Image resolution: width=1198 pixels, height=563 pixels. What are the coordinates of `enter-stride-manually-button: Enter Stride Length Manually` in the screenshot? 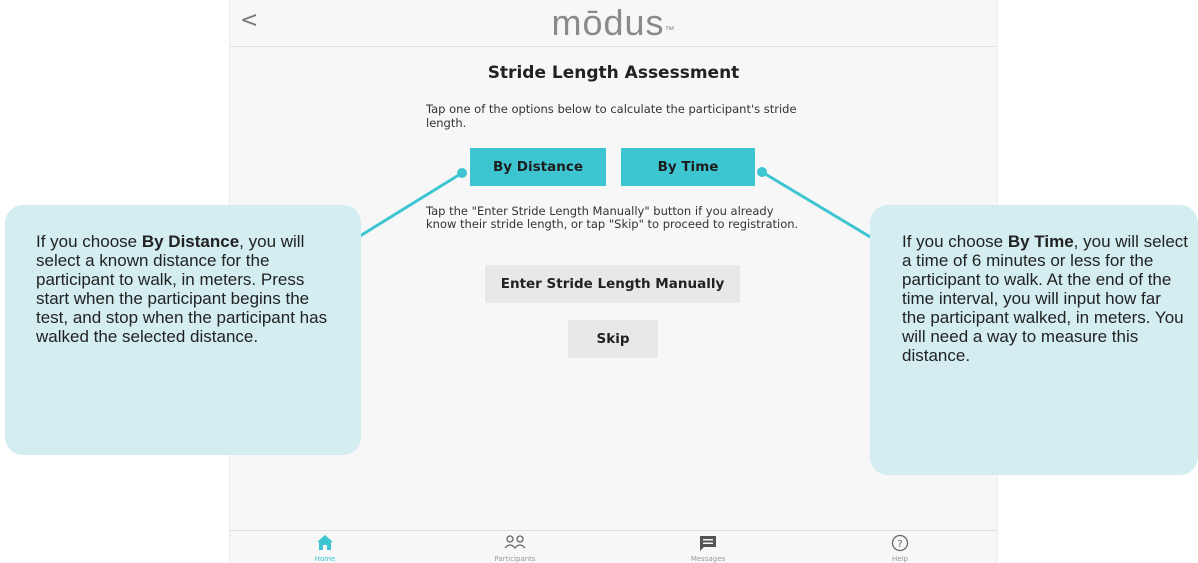 It's located at (612, 284).